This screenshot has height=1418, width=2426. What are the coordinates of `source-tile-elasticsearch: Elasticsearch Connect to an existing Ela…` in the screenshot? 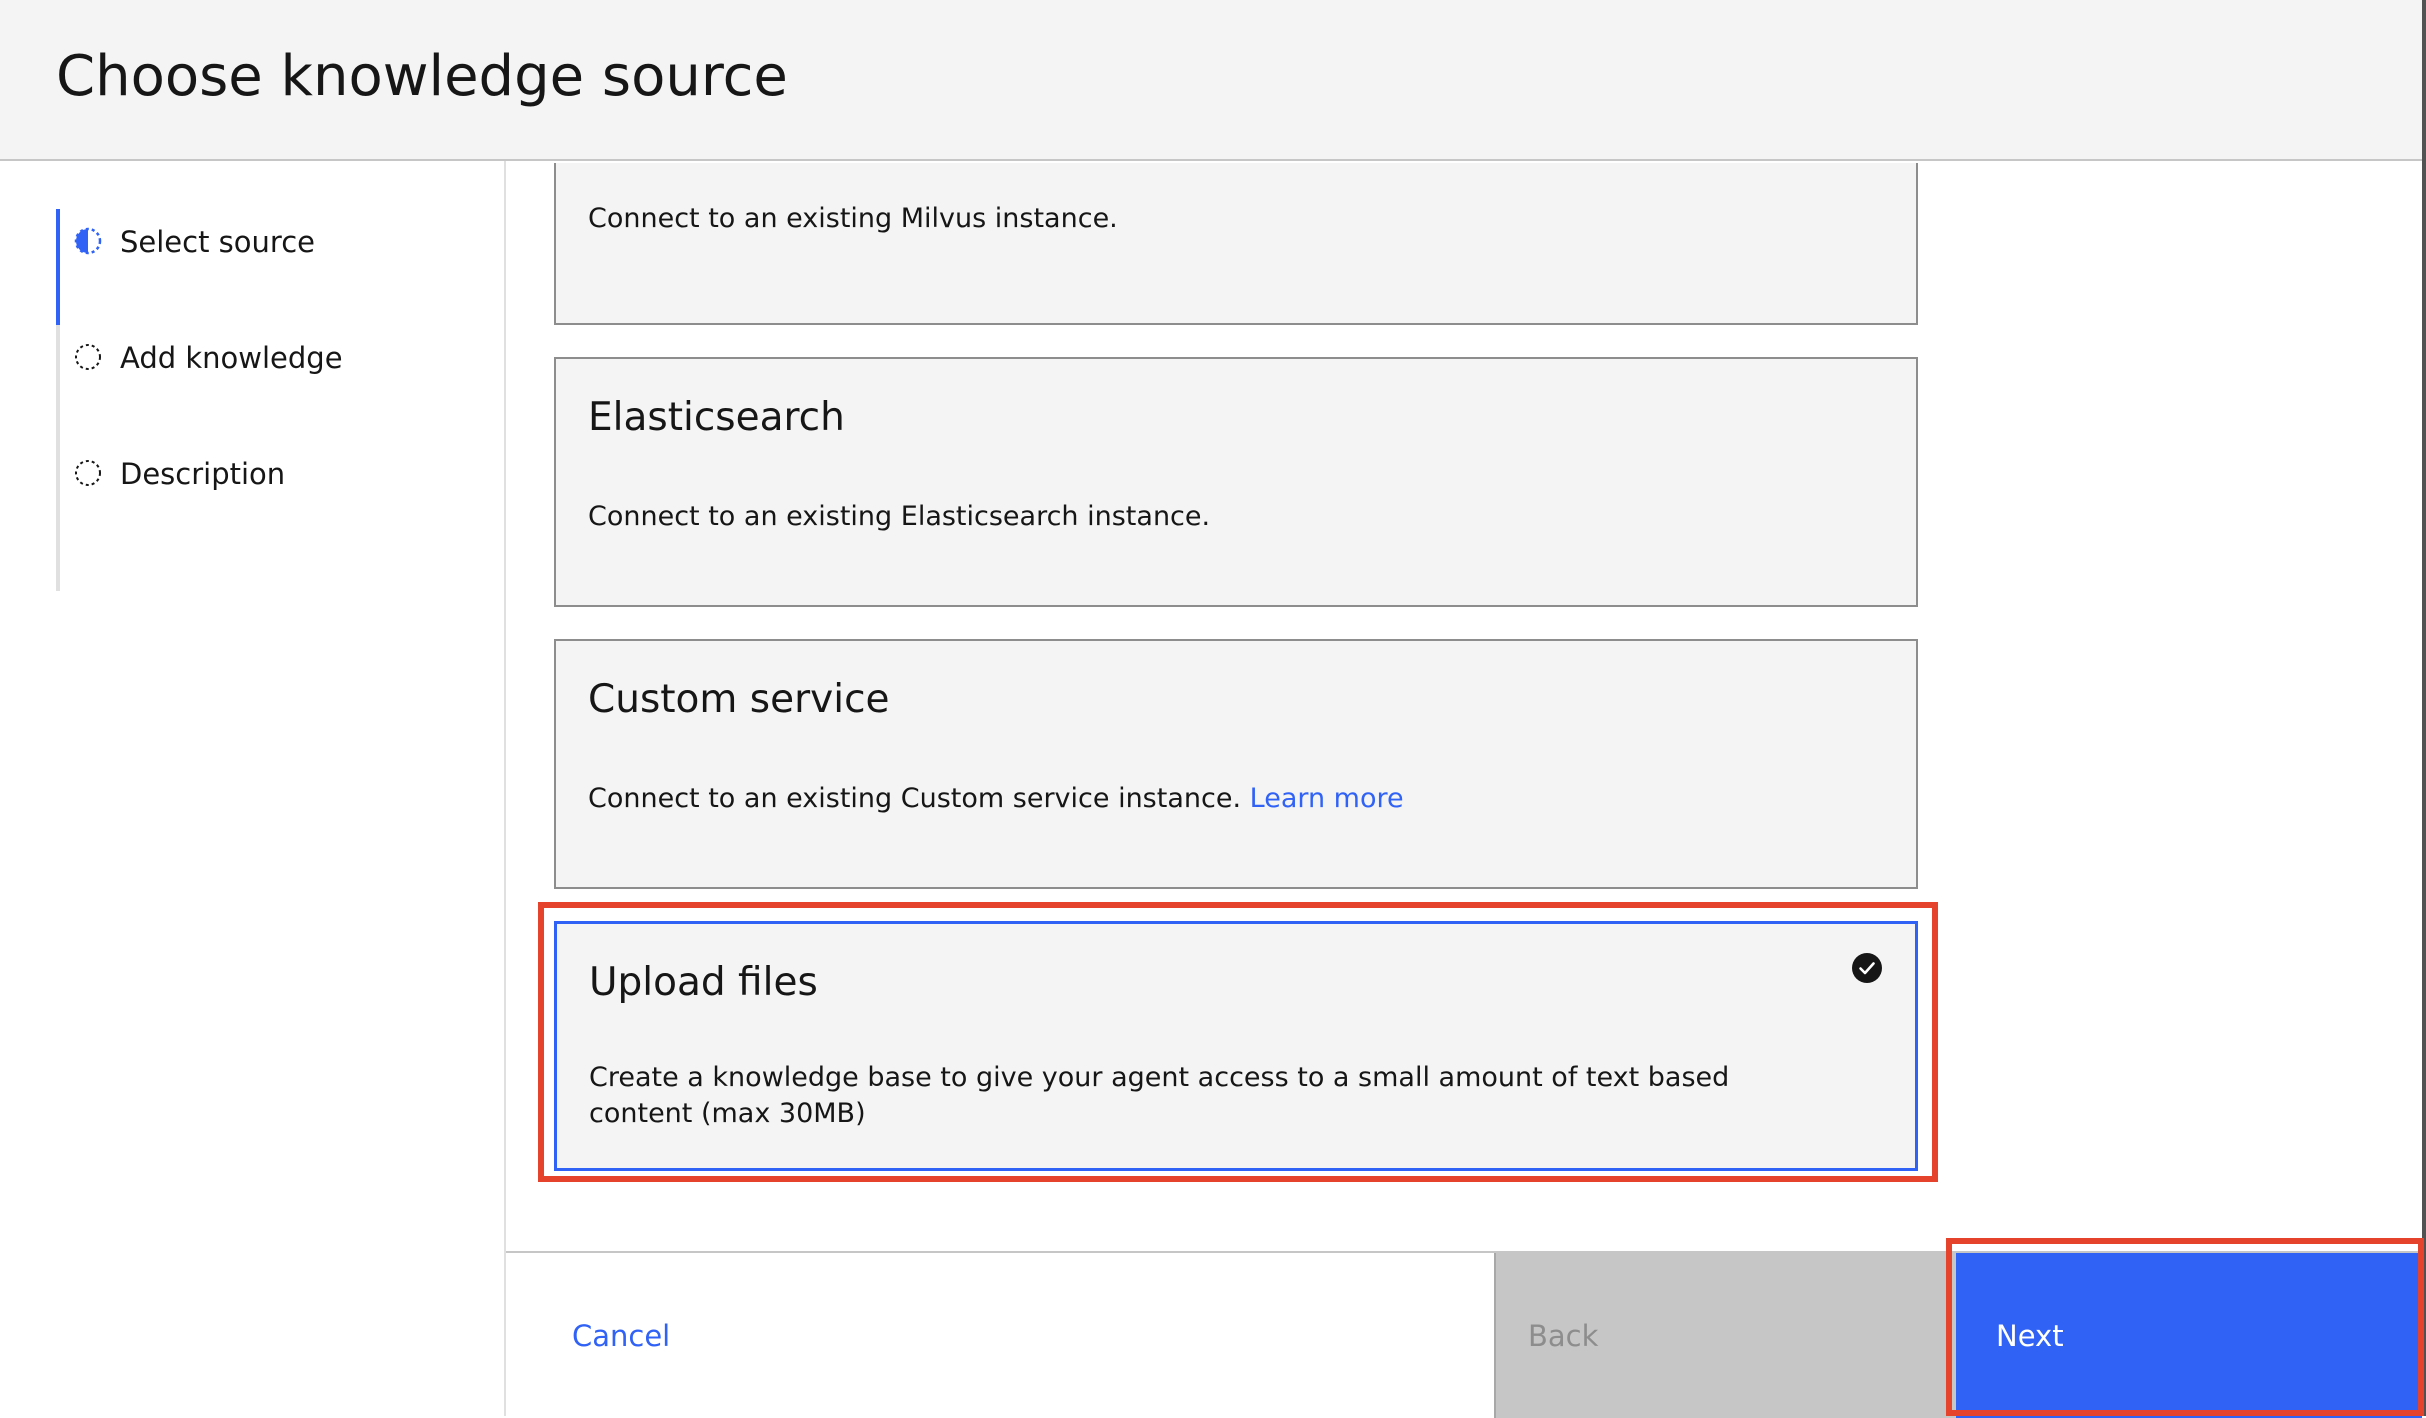 It's located at (1236, 482).